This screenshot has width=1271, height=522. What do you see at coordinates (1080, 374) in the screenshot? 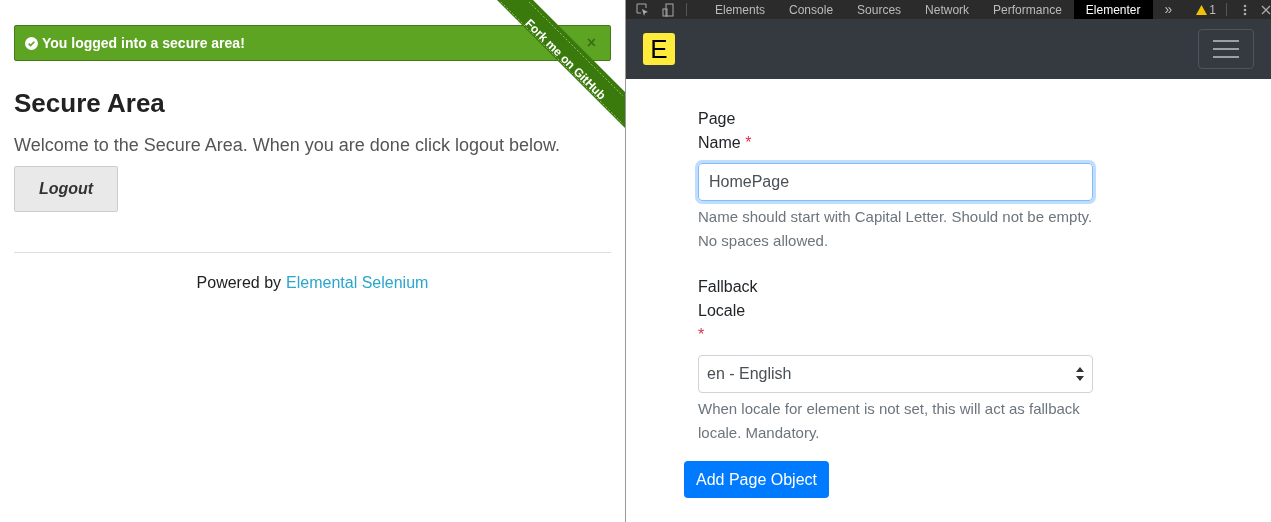
I see `select-arrows-icon` at bounding box center [1080, 374].